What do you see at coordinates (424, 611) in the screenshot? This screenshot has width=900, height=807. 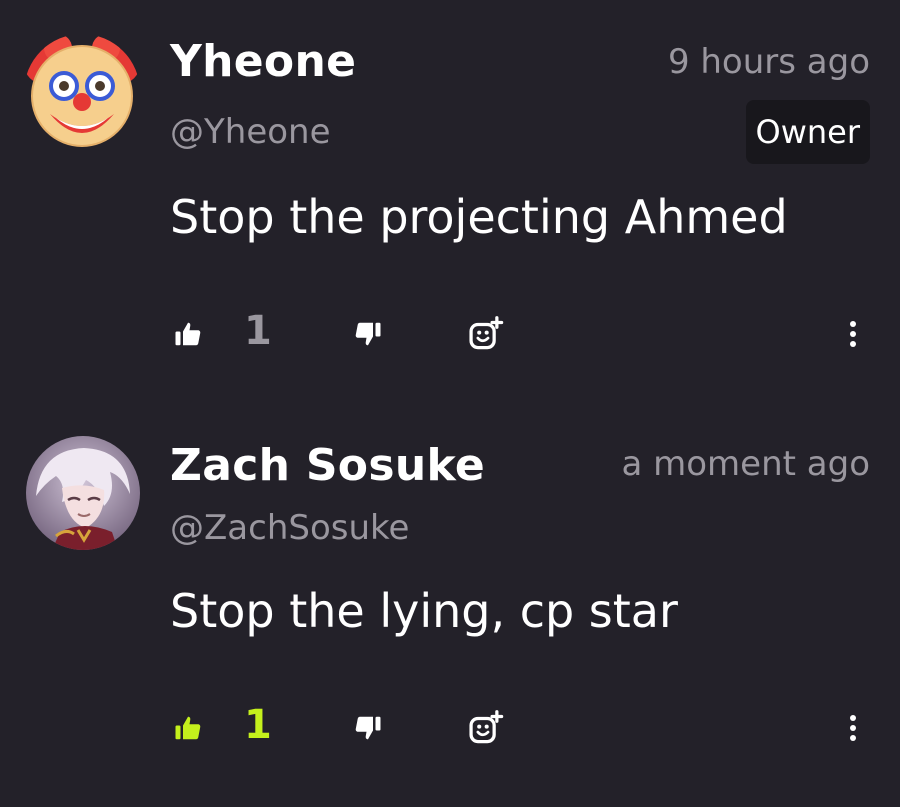 I see `comment-text: Stop the lying, cp star` at bounding box center [424, 611].